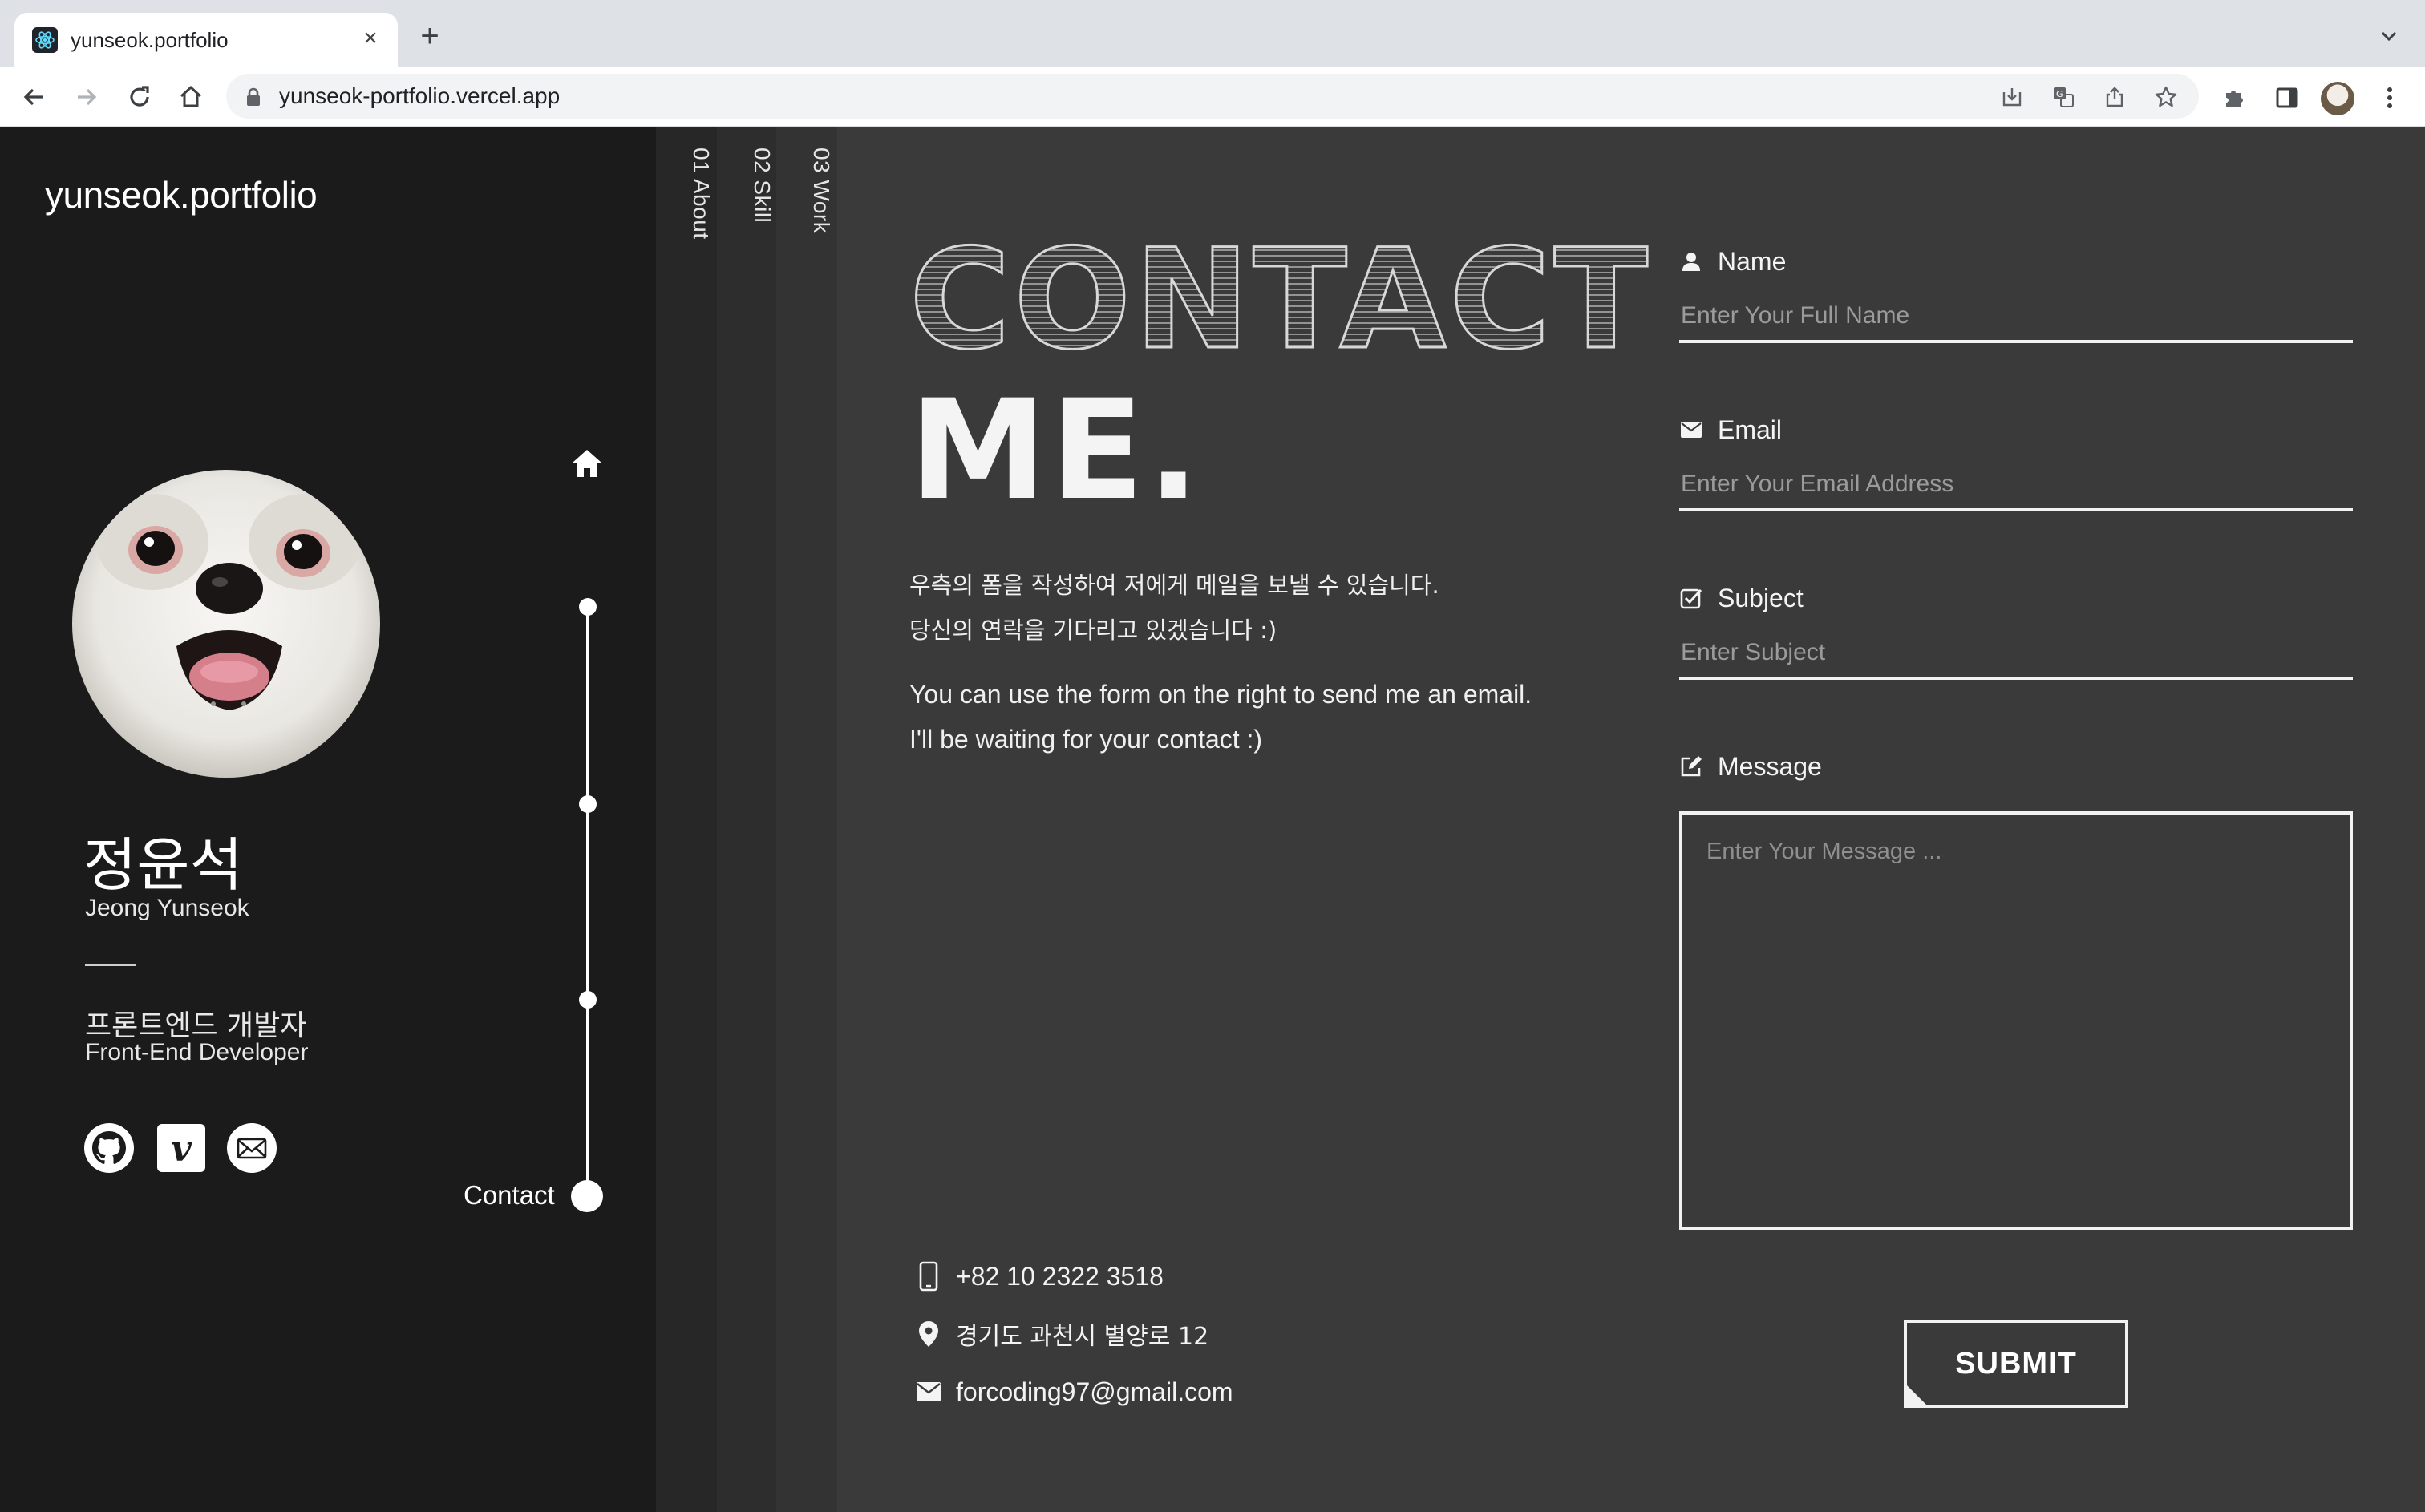 This screenshot has width=2425, height=1512. Describe the element at coordinates (163, 865) in the screenshot. I see `name-korean: 정윤석` at that location.